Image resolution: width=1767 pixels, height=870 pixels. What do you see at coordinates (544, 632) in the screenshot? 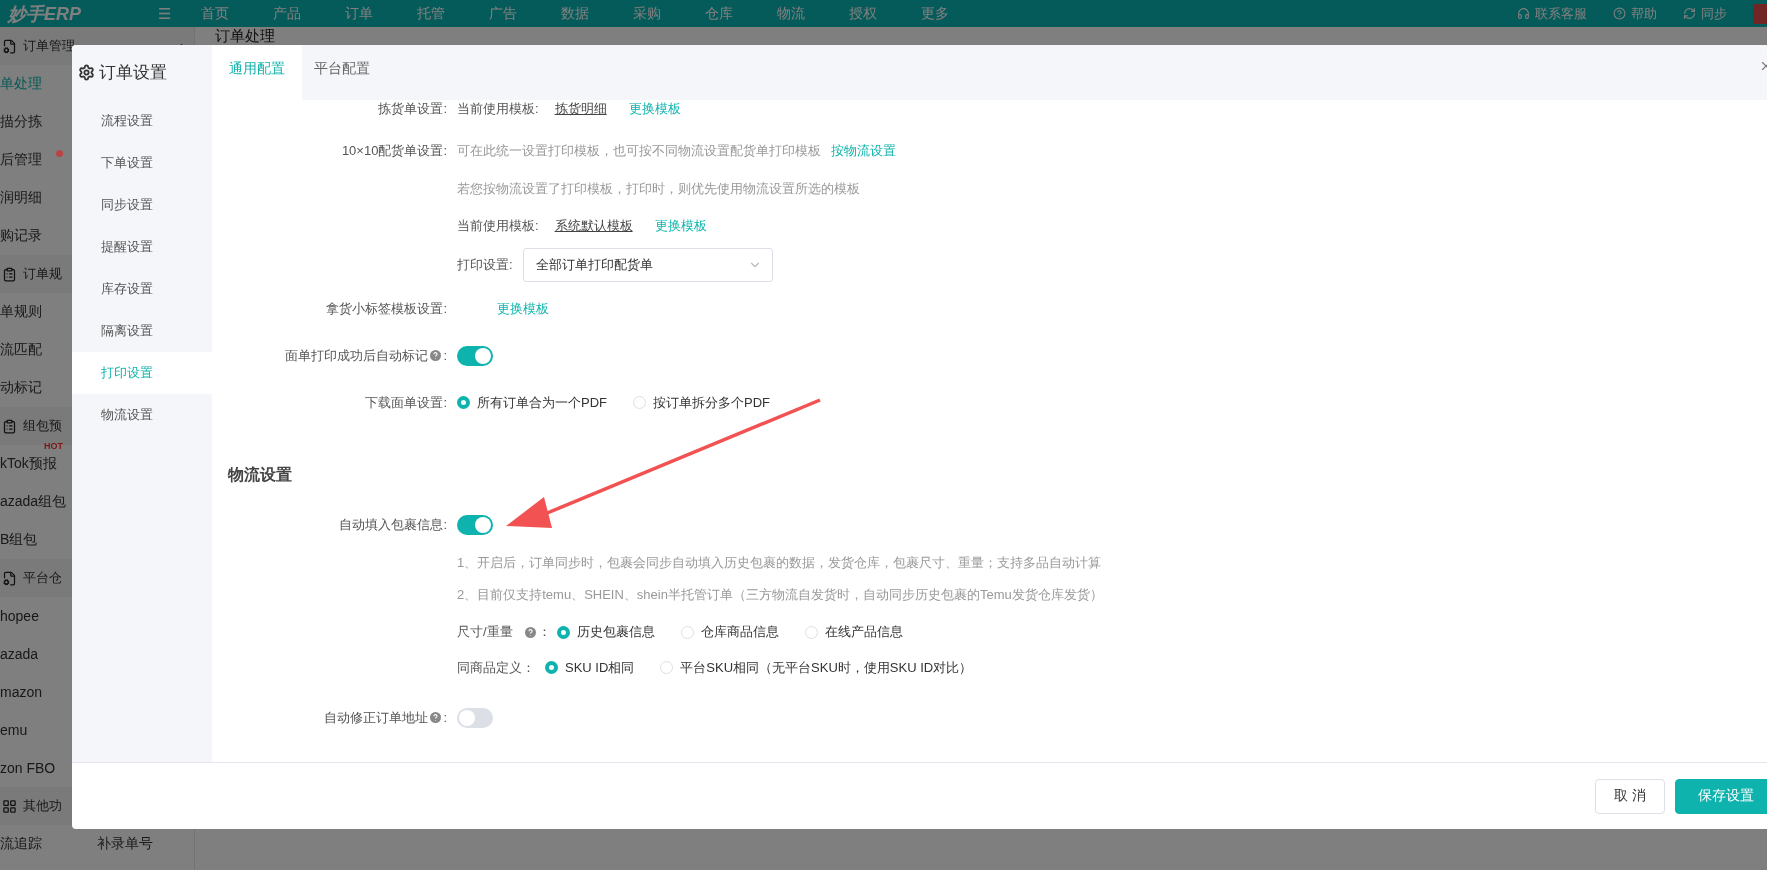
I see `colon: ：` at bounding box center [544, 632].